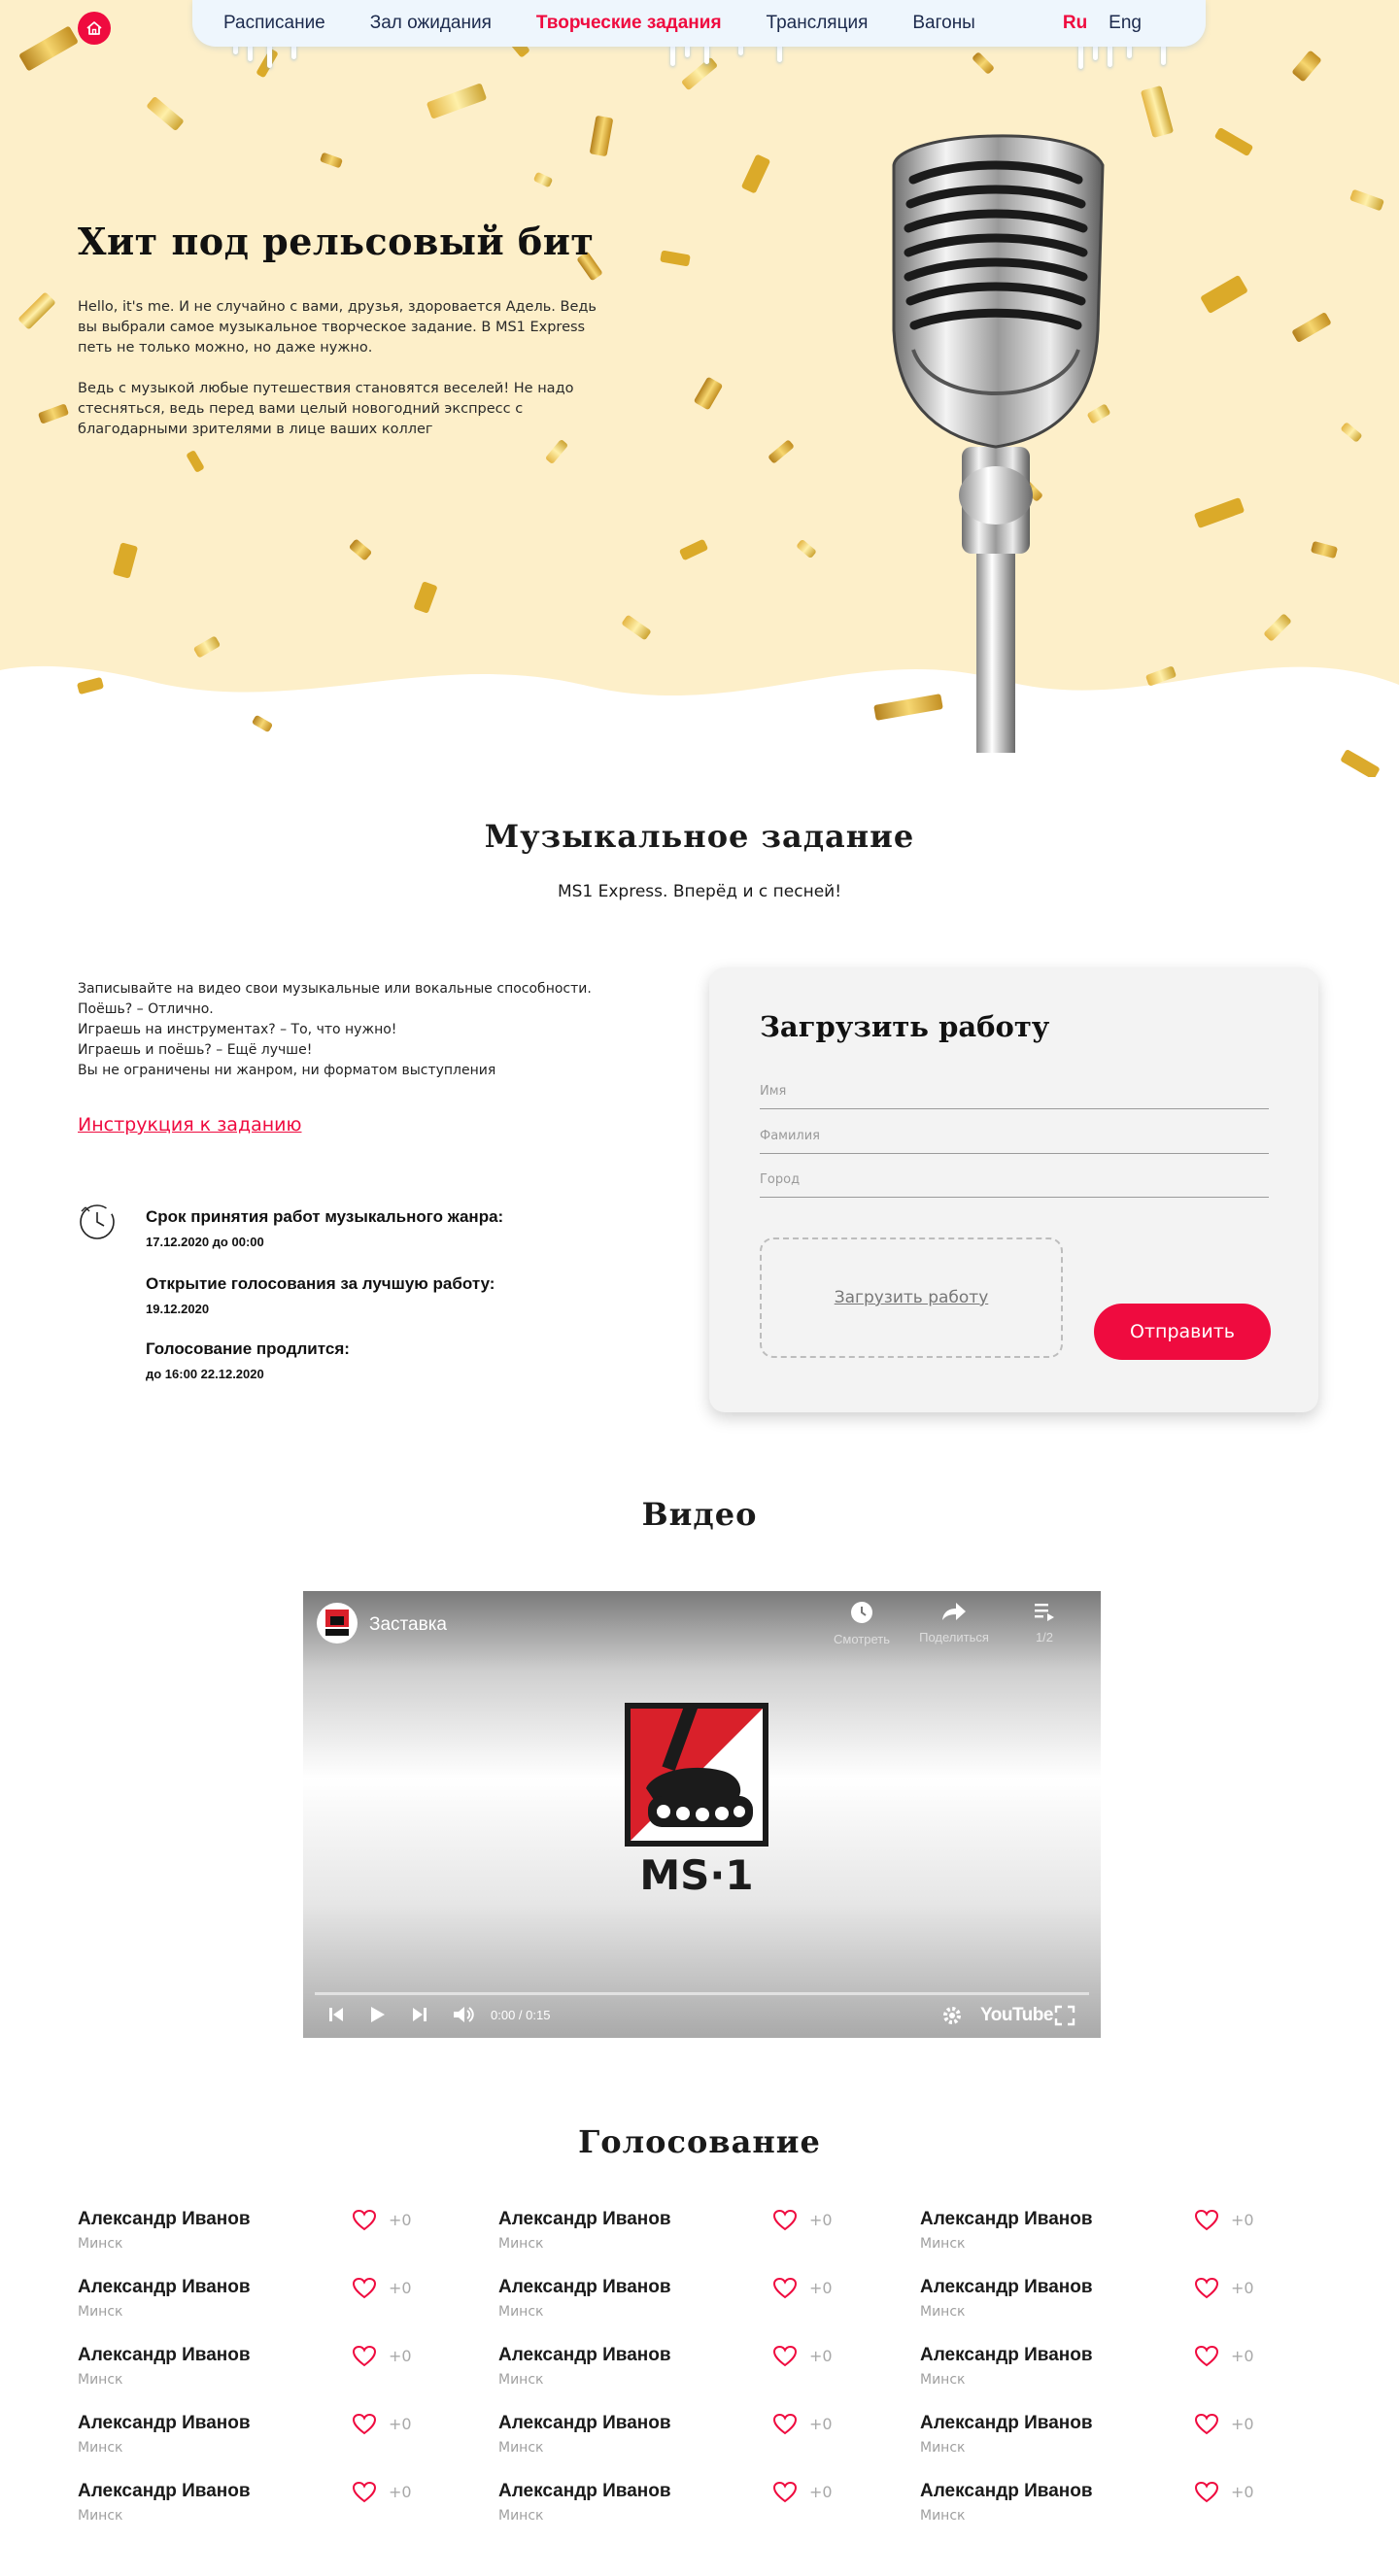 The width and height of the screenshot is (1399, 2576). What do you see at coordinates (1014, 1091) in the screenshot?
I see `first-name-field: Имя` at bounding box center [1014, 1091].